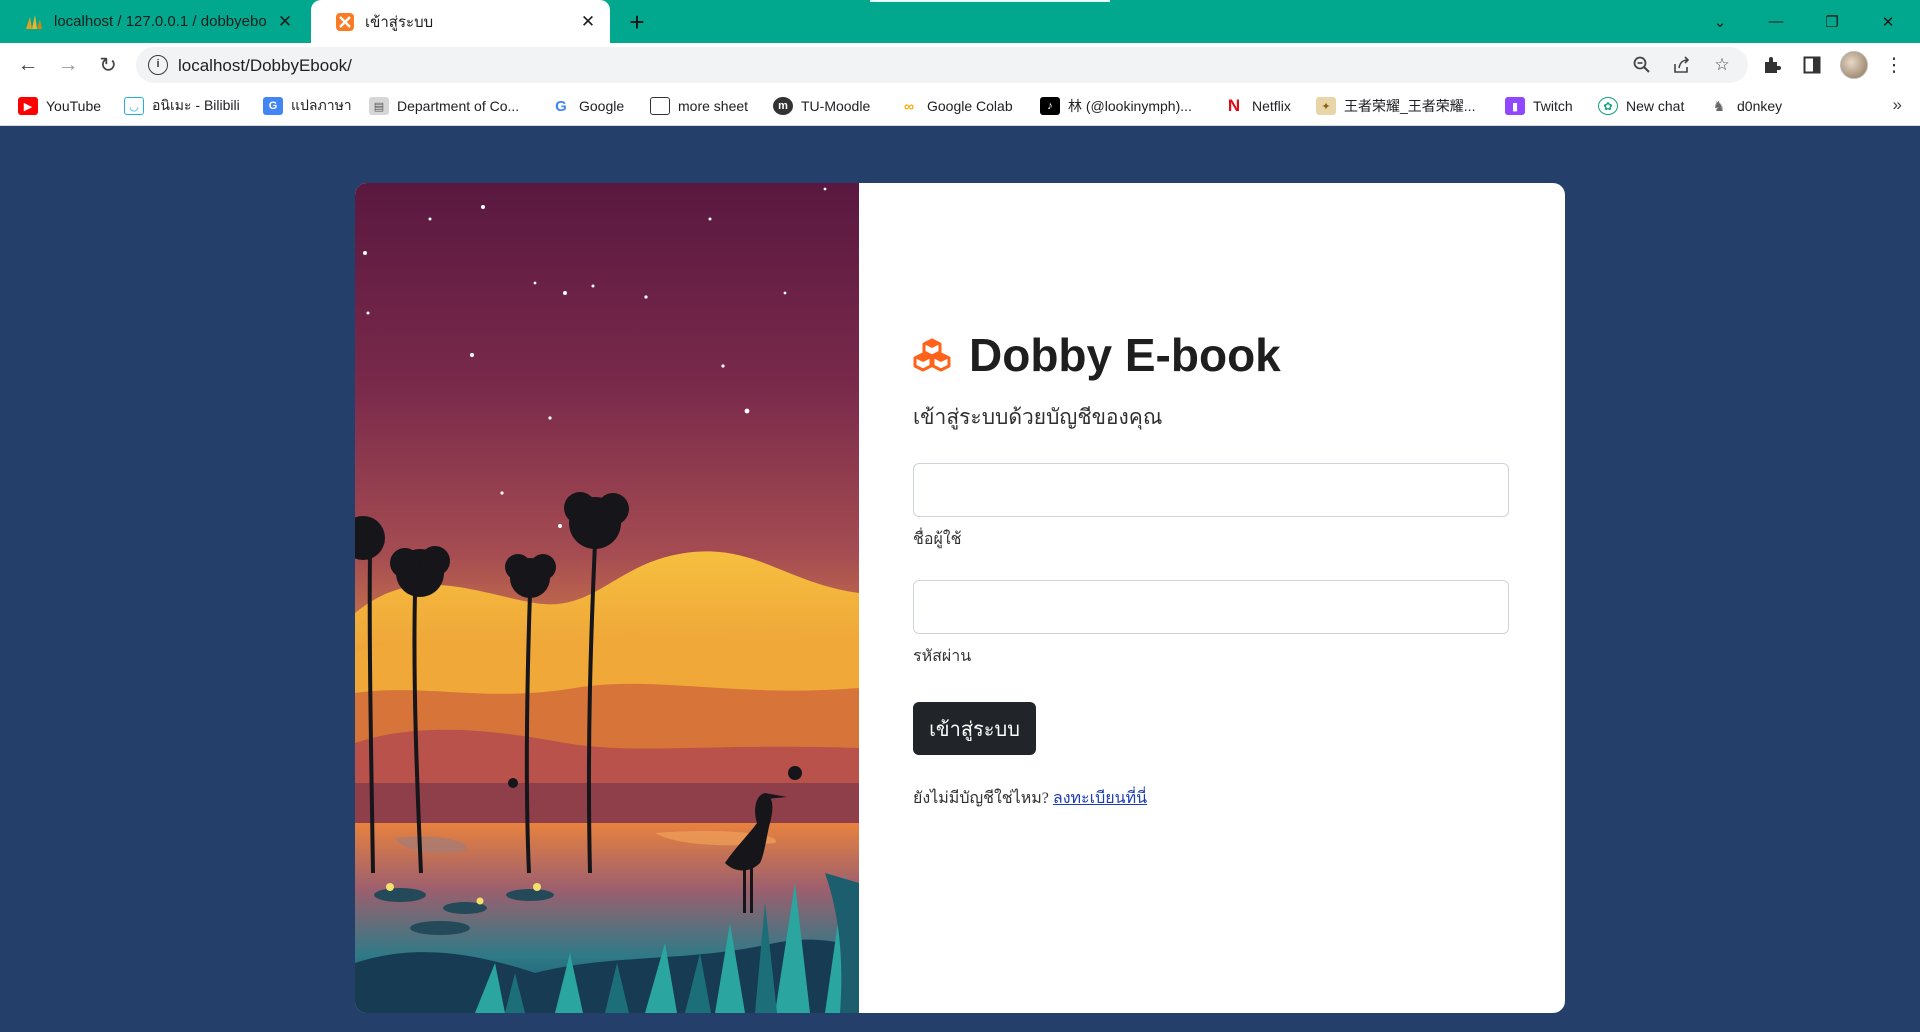 This screenshot has height=1032, width=1920. I want to click on bookmark-netflix: N Netflix, so click(1257, 106).